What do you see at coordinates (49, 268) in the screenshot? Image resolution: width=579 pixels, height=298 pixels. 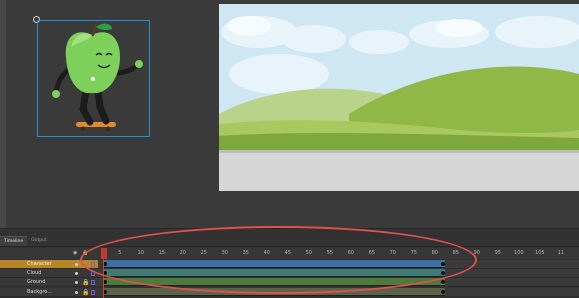 I see `layer-header: Character` at bounding box center [49, 268].